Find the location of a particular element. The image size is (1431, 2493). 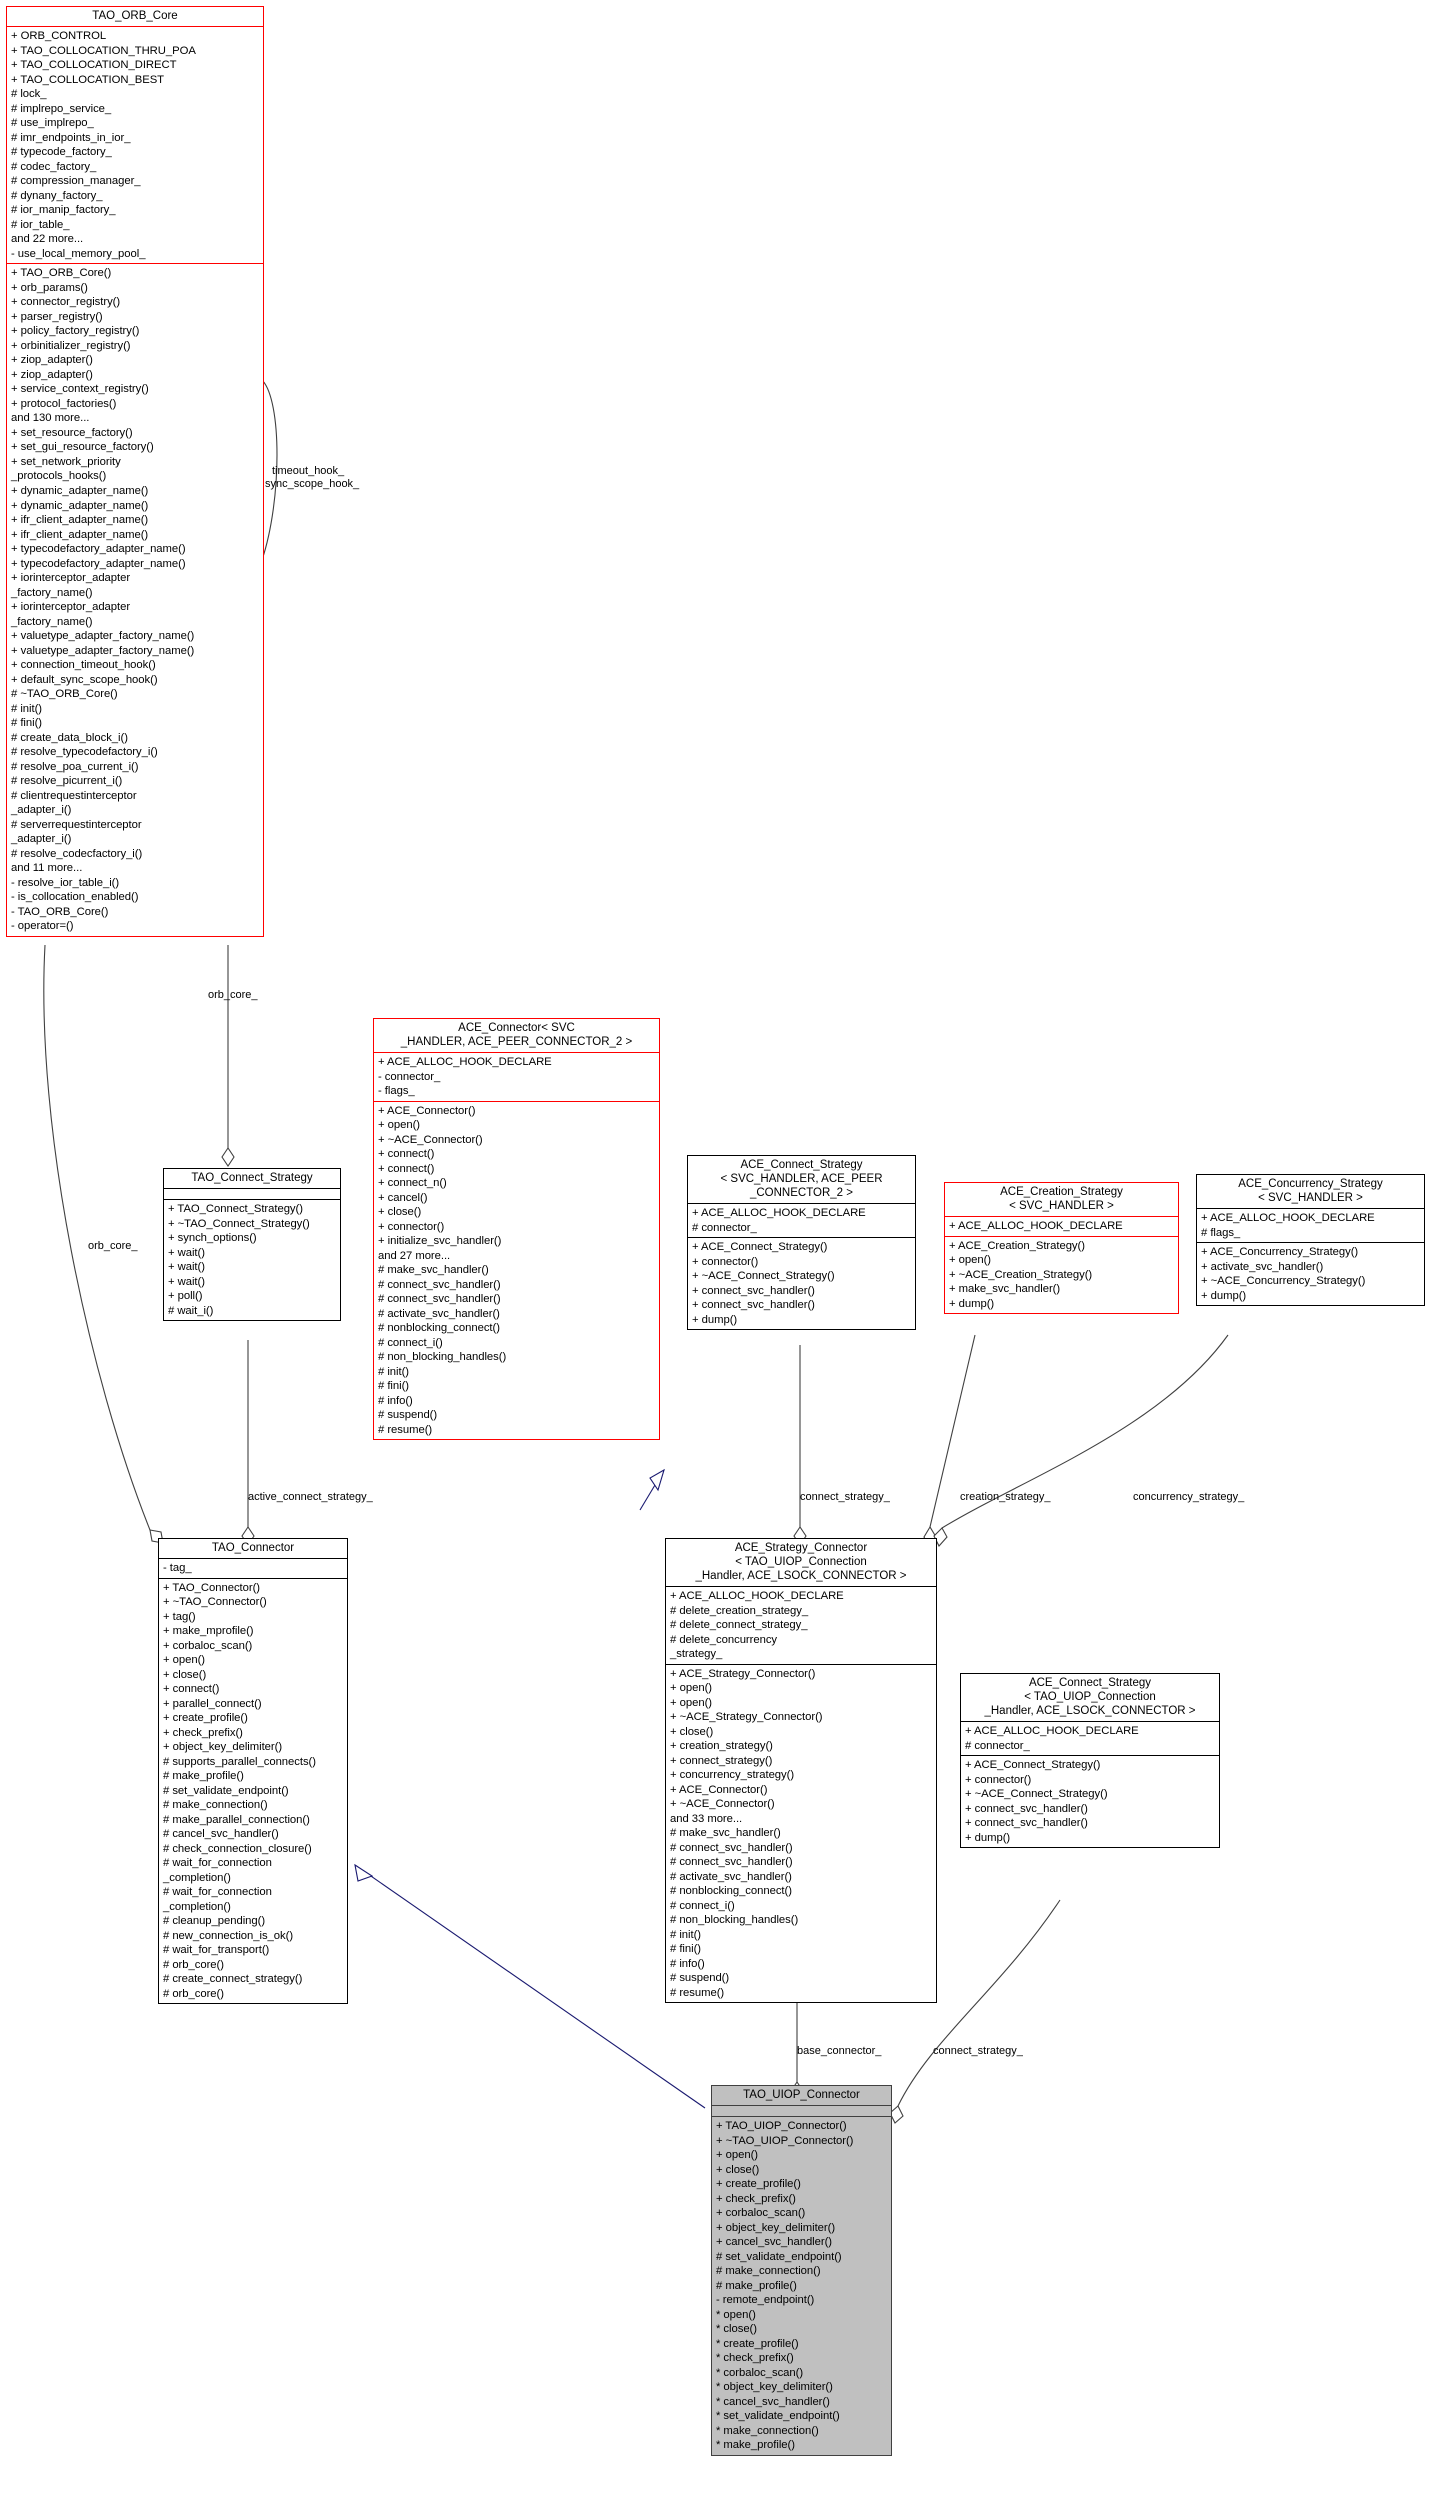

member-row: - connector_ is located at coordinates (409, 1076).